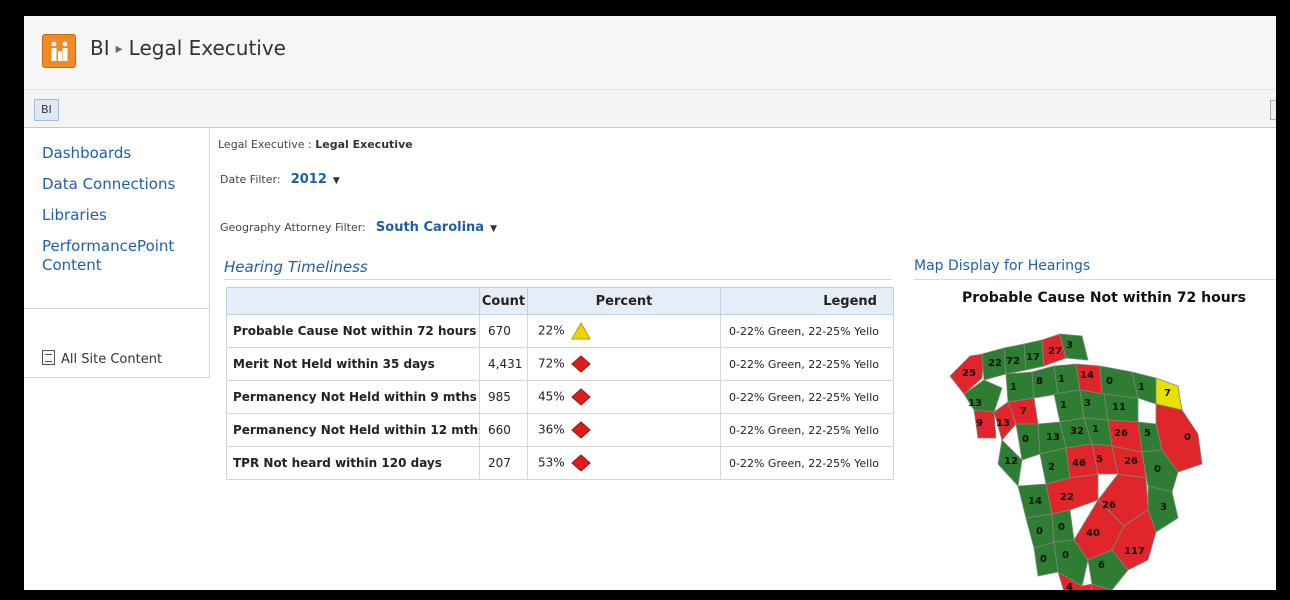 The image size is (1290, 600). I want to click on county-value-label: 6, so click(1101, 565).